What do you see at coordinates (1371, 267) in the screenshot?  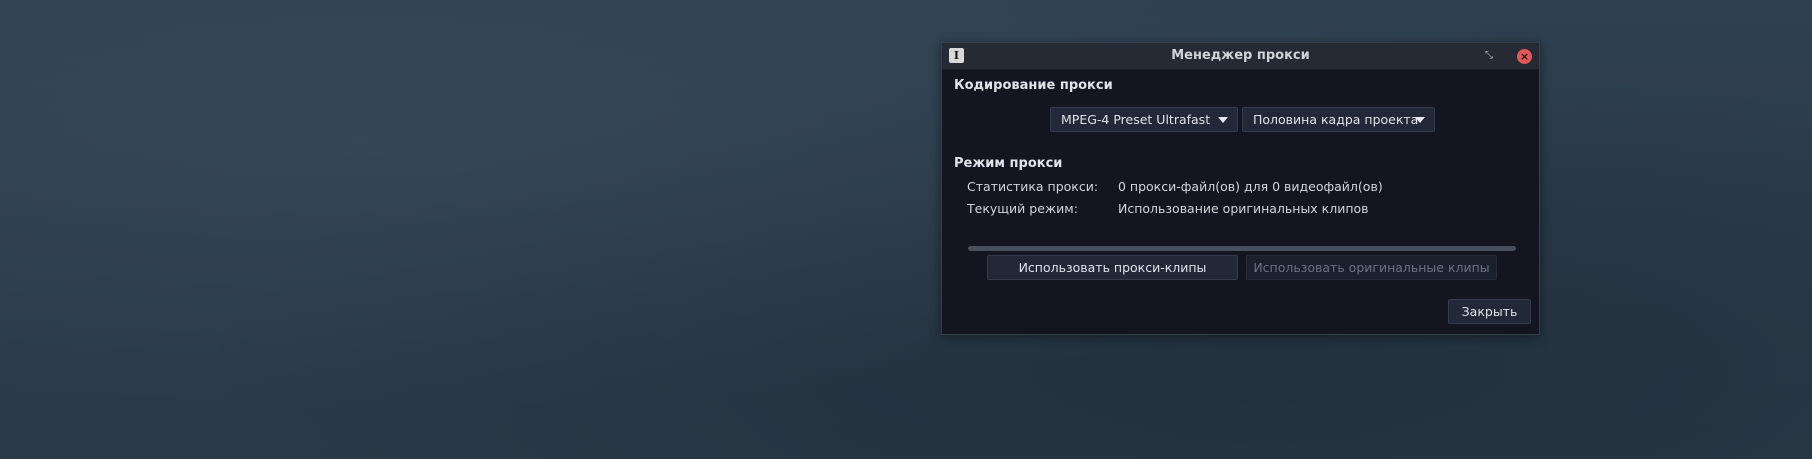 I see `use-original-button: Использовать оригинальные клипы` at bounding box center [1371, 267].